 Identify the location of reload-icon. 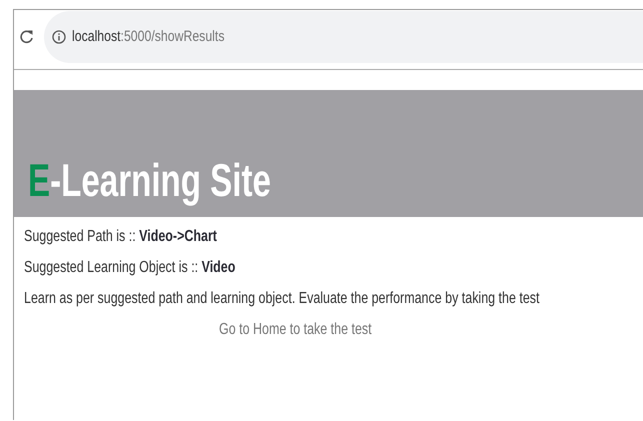
(27, 36).